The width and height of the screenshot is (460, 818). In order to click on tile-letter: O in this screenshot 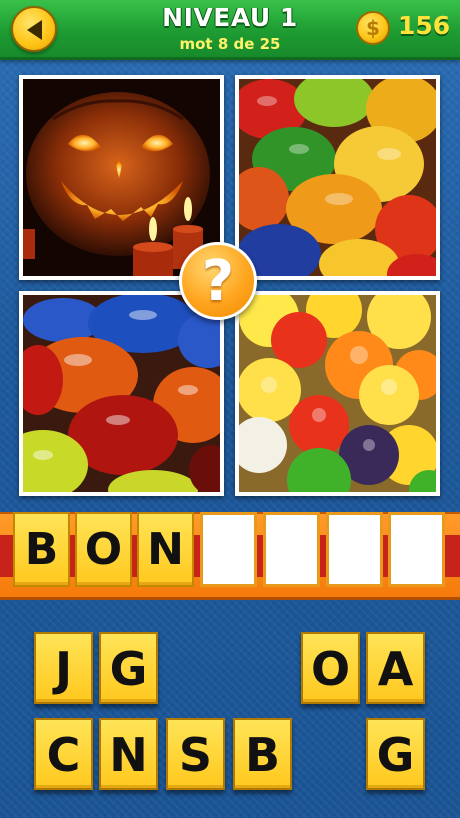, I will do `click(330, 669)`.